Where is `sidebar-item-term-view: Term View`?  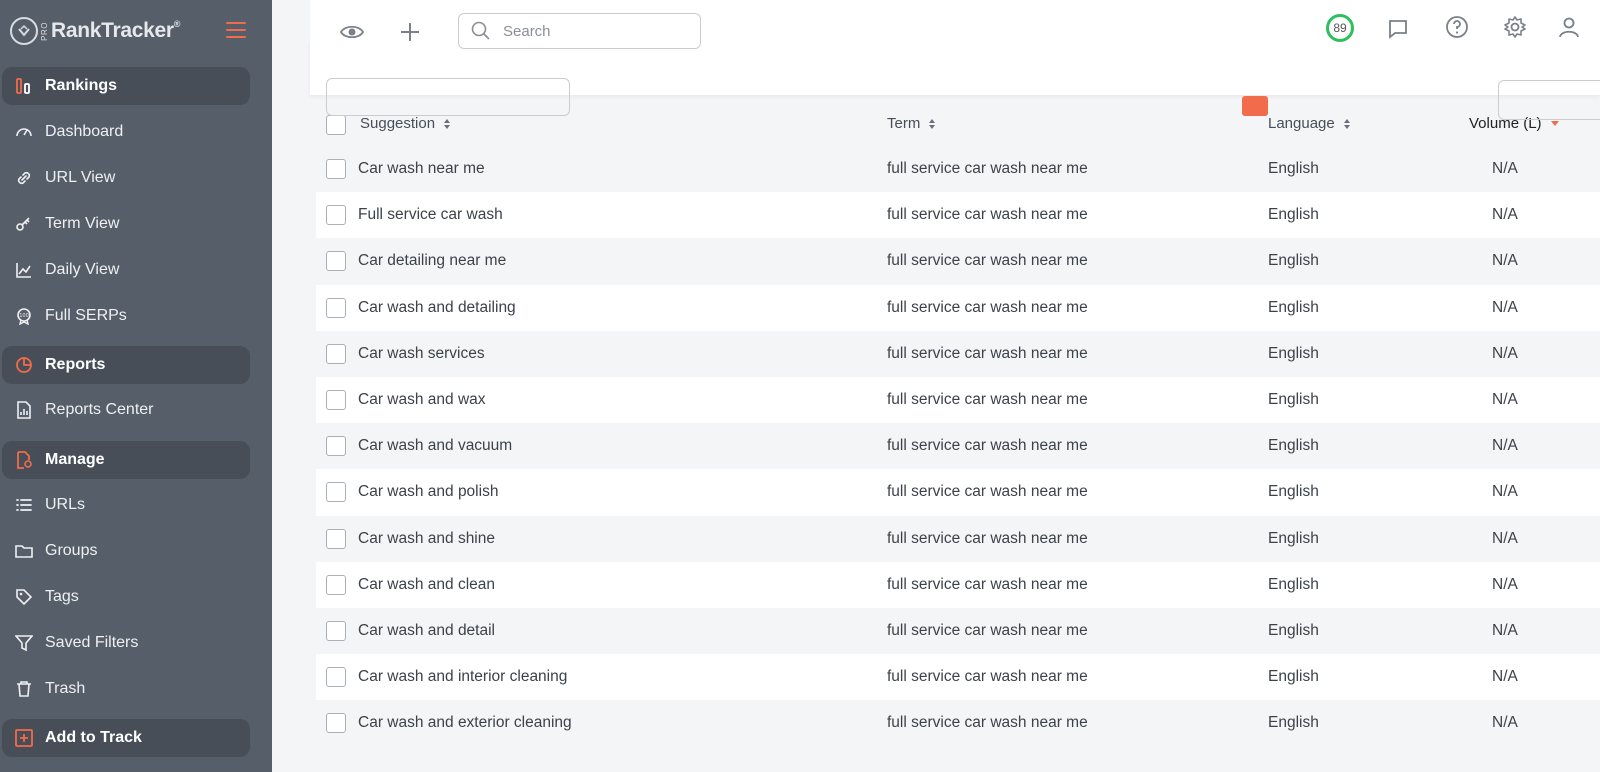 sidebar-item-term-view: Term View is located at coordinates (136, 224).